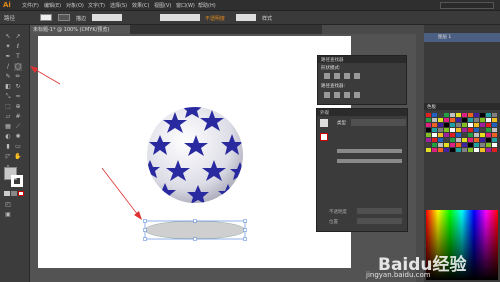 The width and height of the screenshot is (500, 282). Describe the element at coordinates (462, 106) in the screenshot. I see `swatches-panel-title: 色板` at that location.